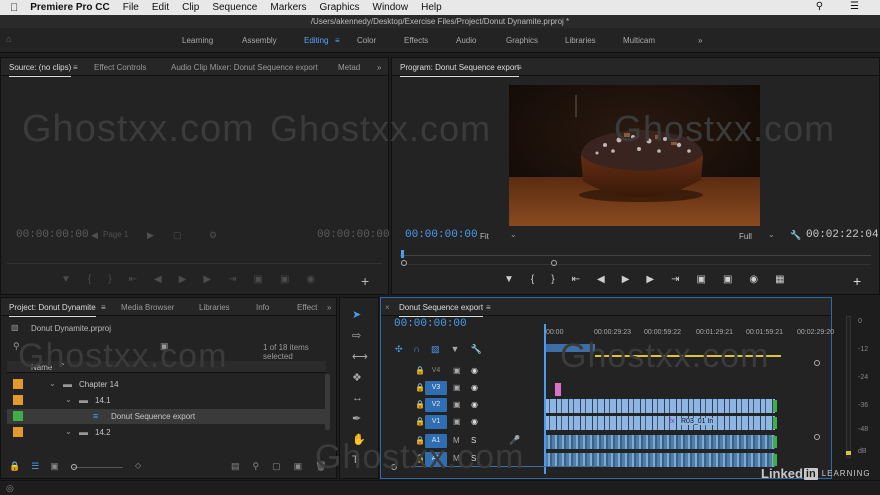  What do you see at coordinates (360, 356) in the screenshot?
I see `ripple-edit-tool-icon: ⟷` at bounding box center [360, 356].